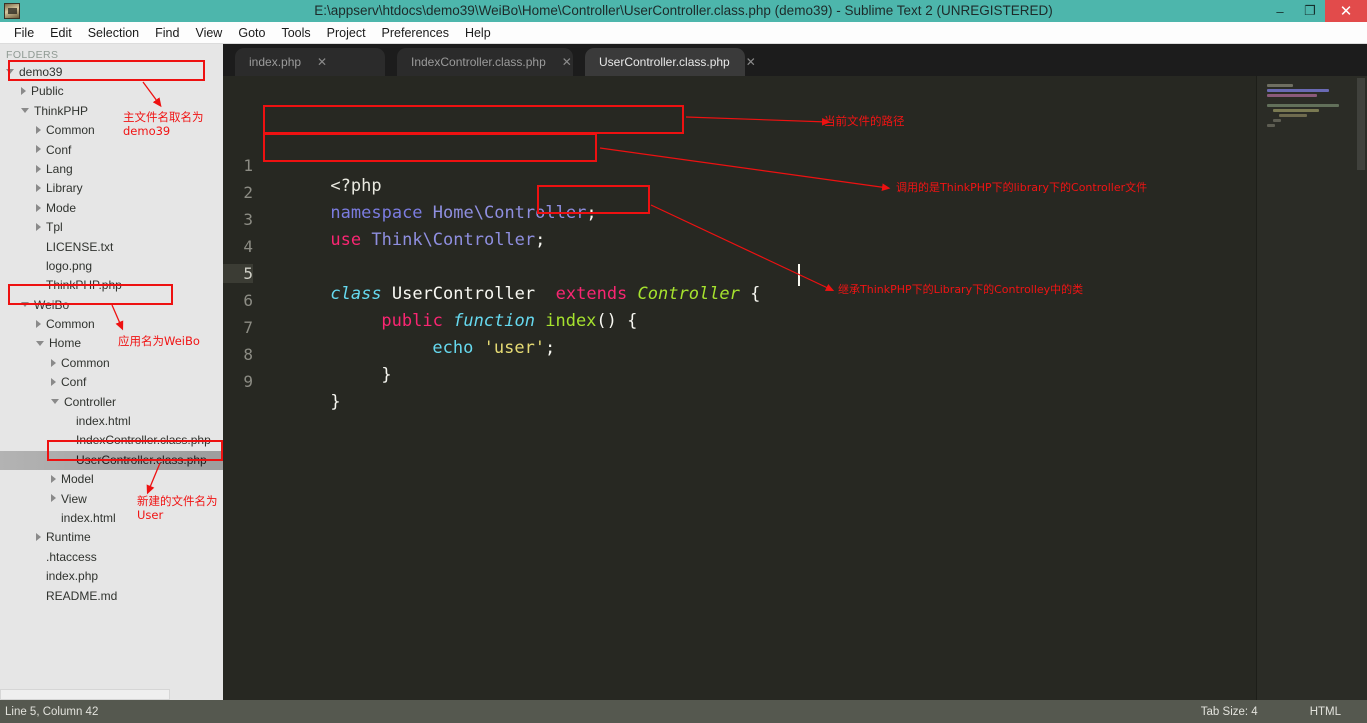 This screenshot has height=723, width=1367. I want to click on tree-item-weibo: WeiBo, so click(111, 305).